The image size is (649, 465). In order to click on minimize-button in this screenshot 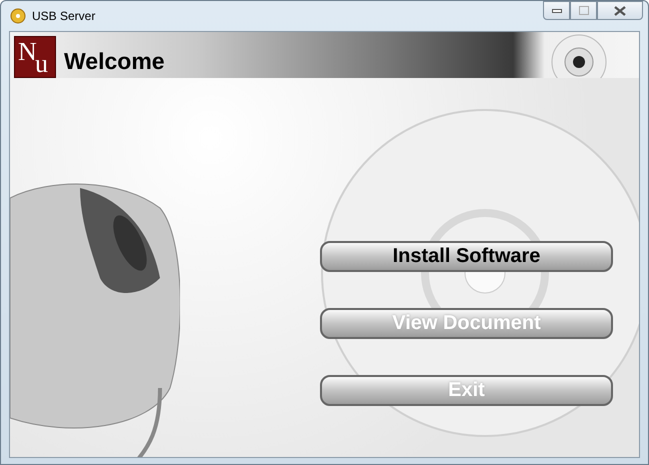, I will do `click(556, 10)`.